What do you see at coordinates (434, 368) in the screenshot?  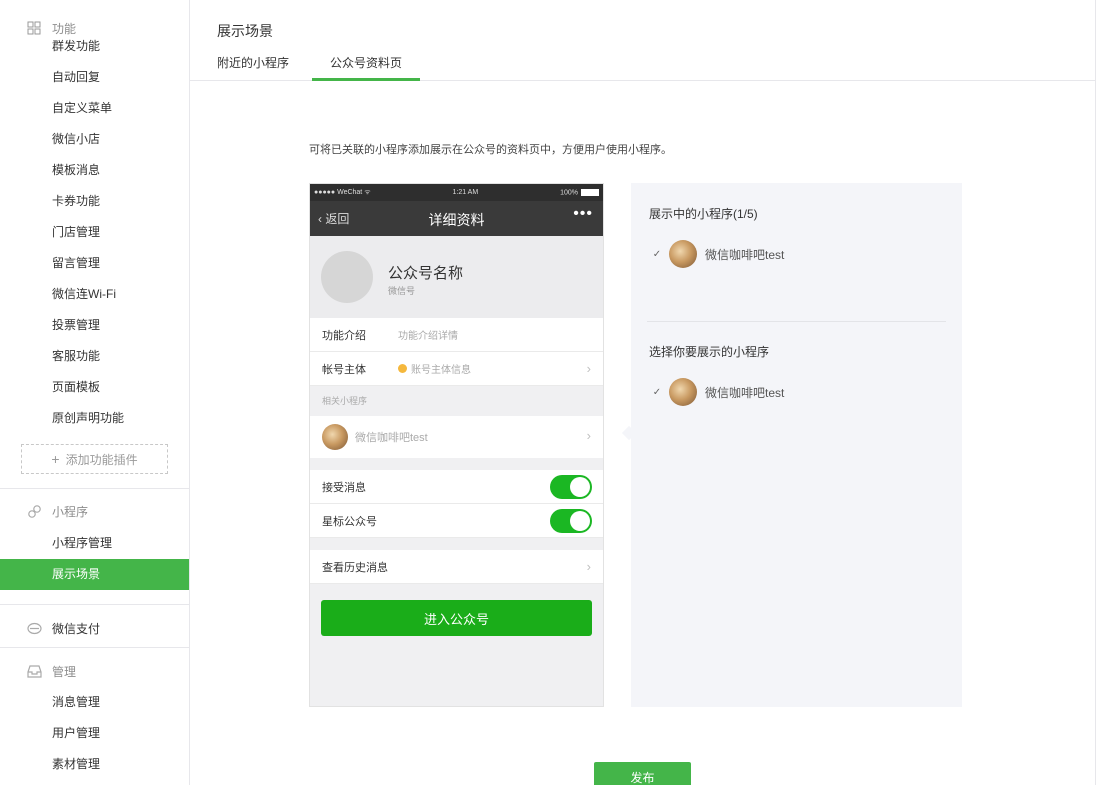 I see `row-value: 账号主体信息` at bounding box center [434, 368].